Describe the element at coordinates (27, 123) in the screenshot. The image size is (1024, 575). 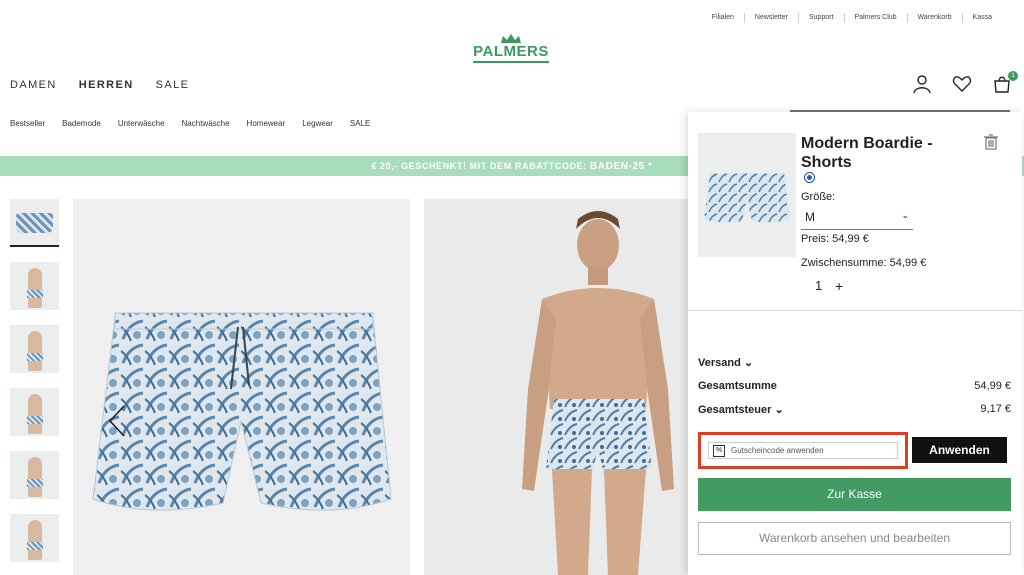
I see `subnav-bestseller: Bestseller` at that location.